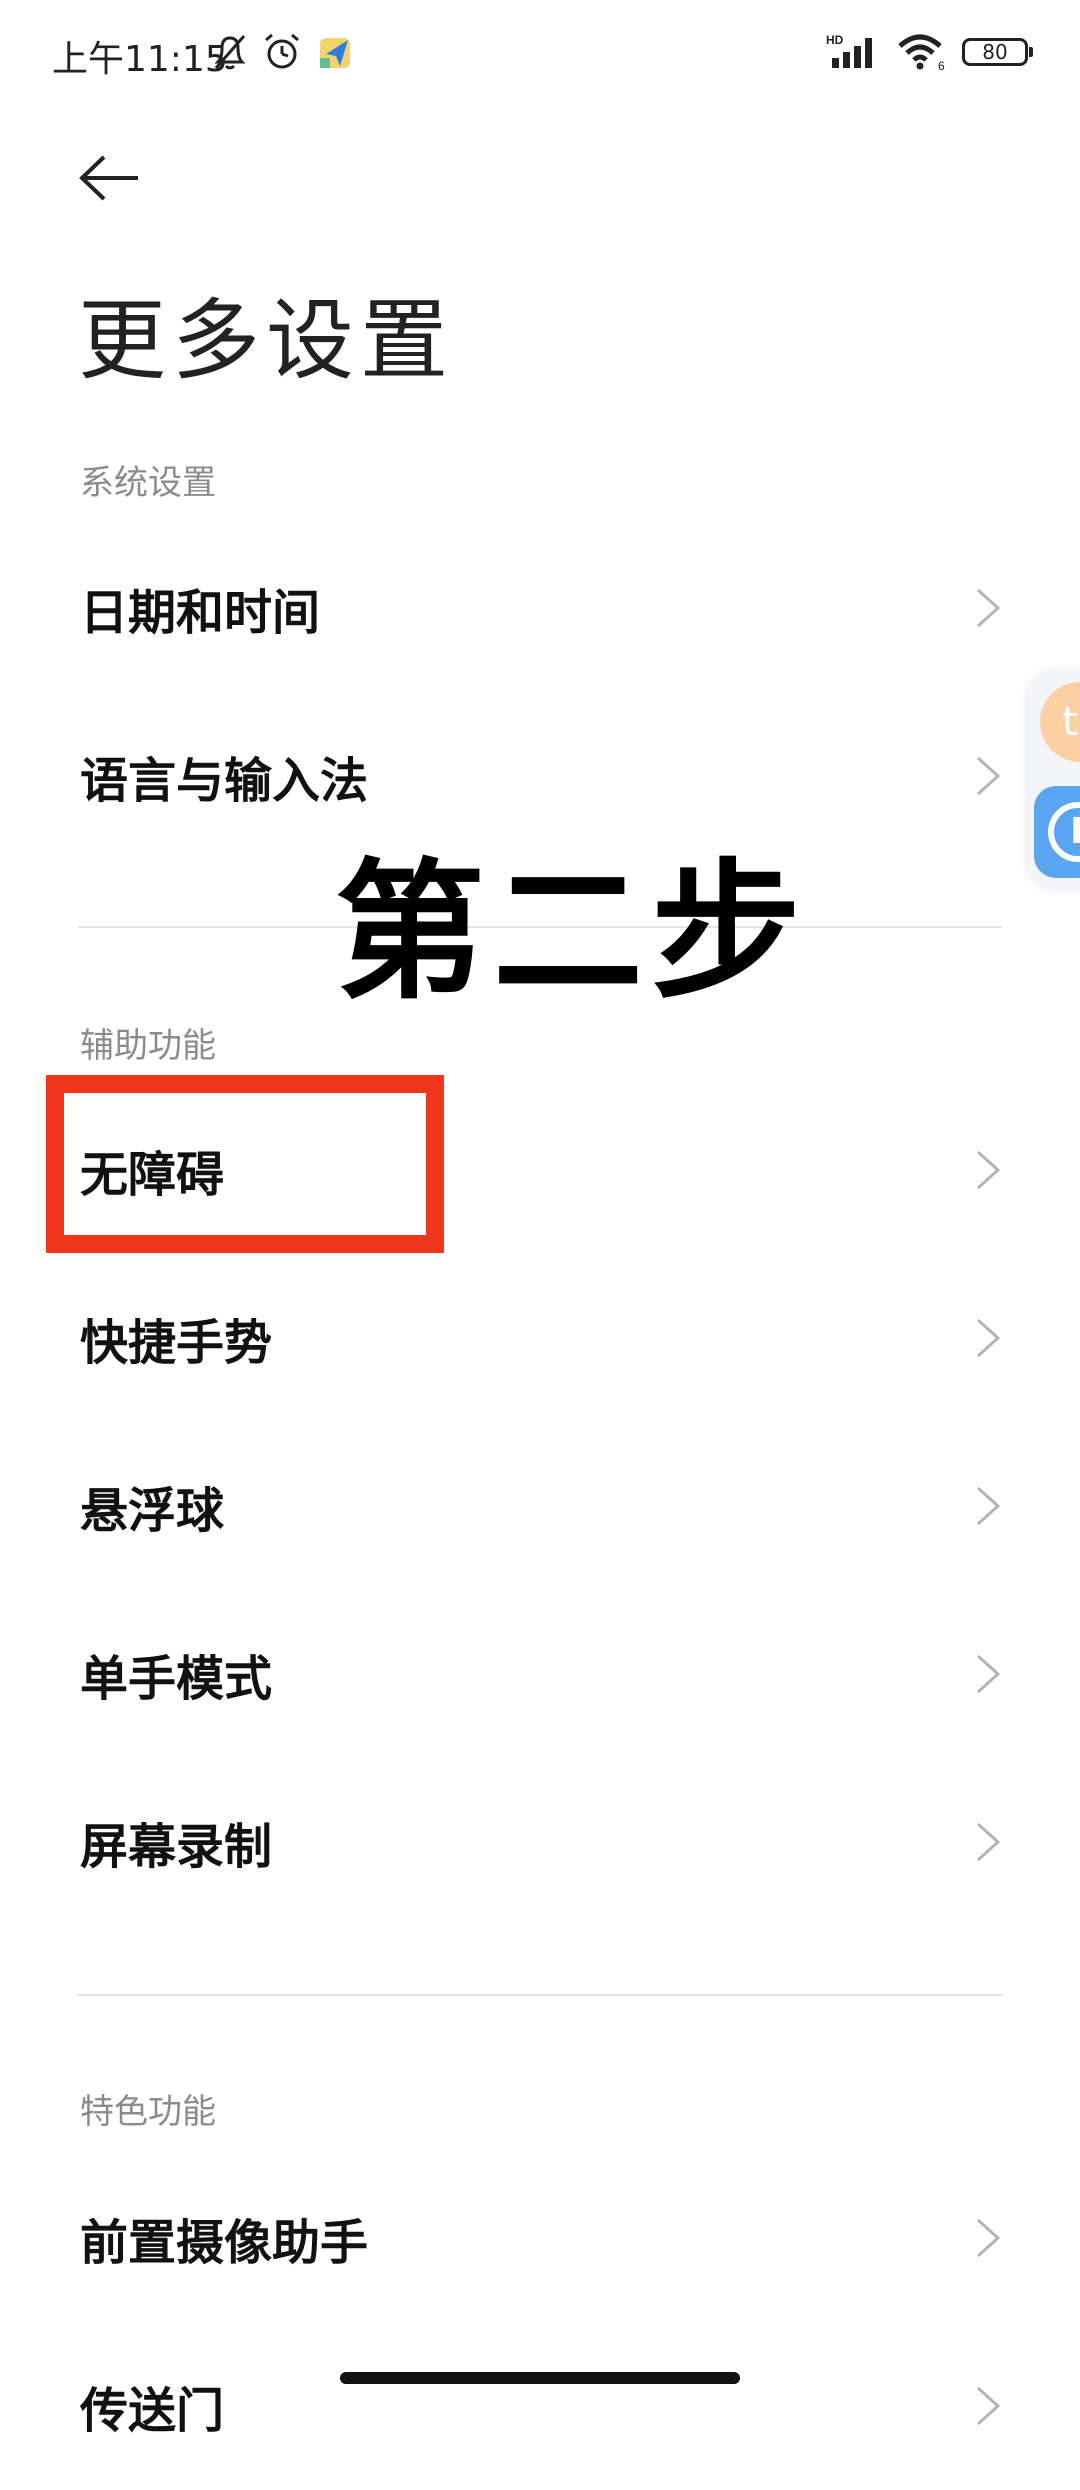 This screenshot has width=1080, height=2490. I want to click on tutorial-step-label: 第二步, so click(572, 933).